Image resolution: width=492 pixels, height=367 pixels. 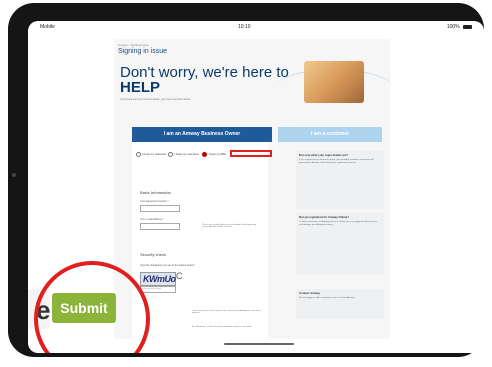 What do you see at coordinates (204, 154) in the screenshot?
I see `radio-circle-selected` at bounding box center [204, 154].